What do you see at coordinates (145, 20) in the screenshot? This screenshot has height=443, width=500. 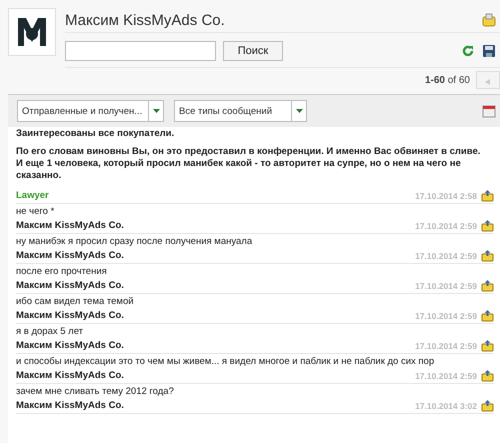 I see `contact-name: Максим KissMyAds Co.` at bounding box center [145, 20].